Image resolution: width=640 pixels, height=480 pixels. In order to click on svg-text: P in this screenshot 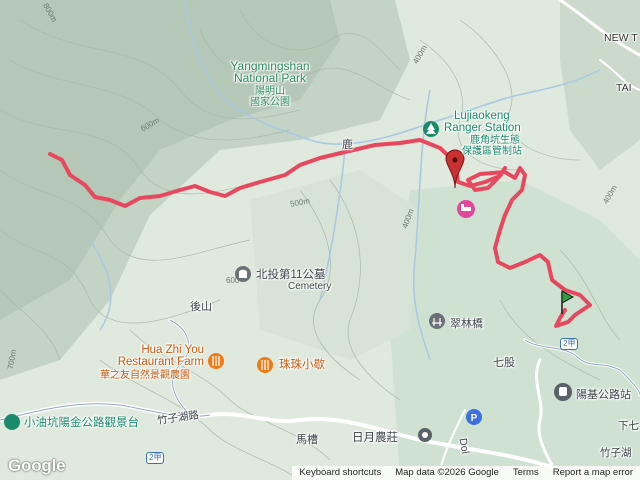, I will do `click(474, 418)`.